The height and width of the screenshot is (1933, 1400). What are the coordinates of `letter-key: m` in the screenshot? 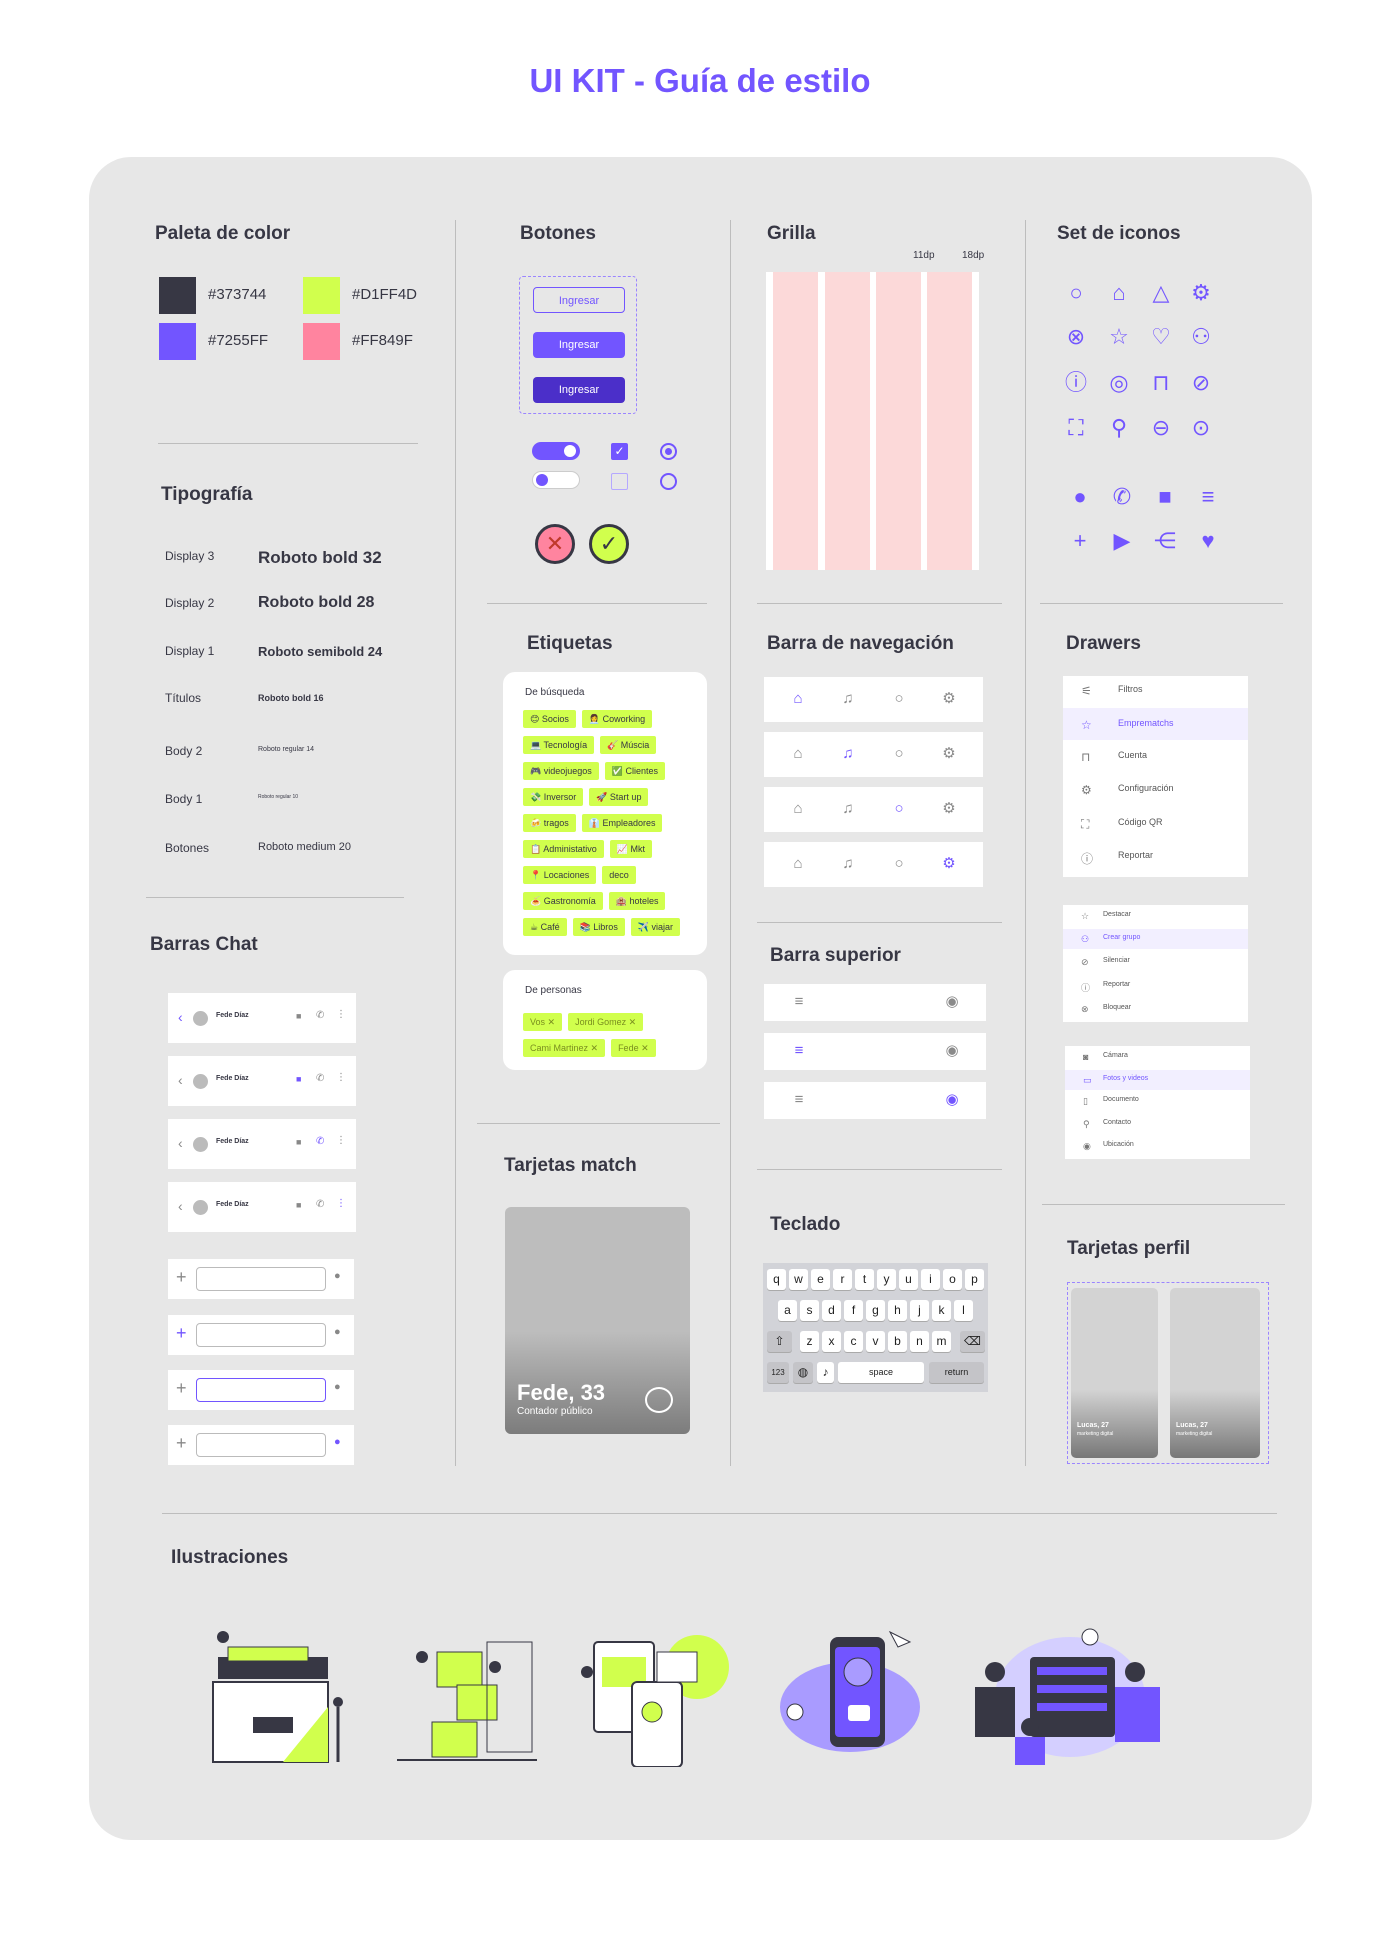 It's located at (941, 1341).